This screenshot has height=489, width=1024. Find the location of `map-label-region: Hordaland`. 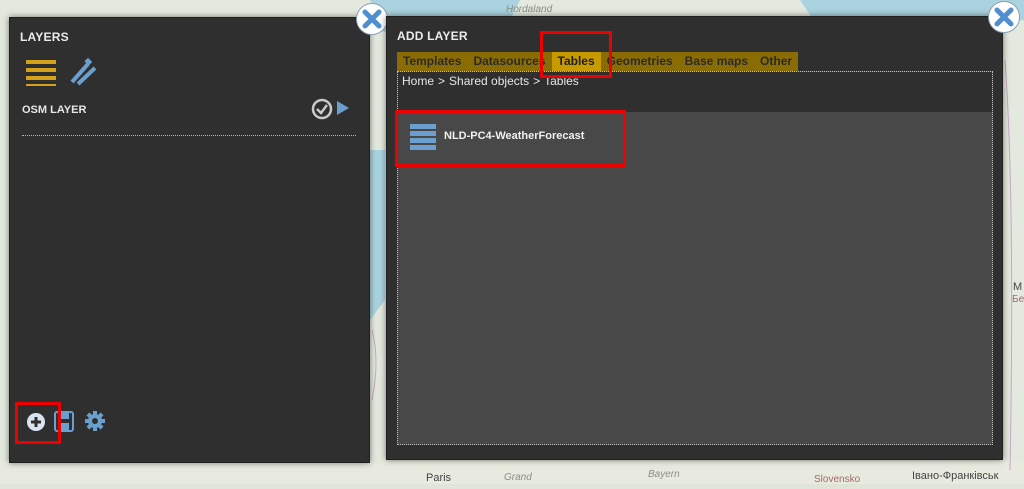

map-label-region: Hordaland is located at coordinates (529, 9).